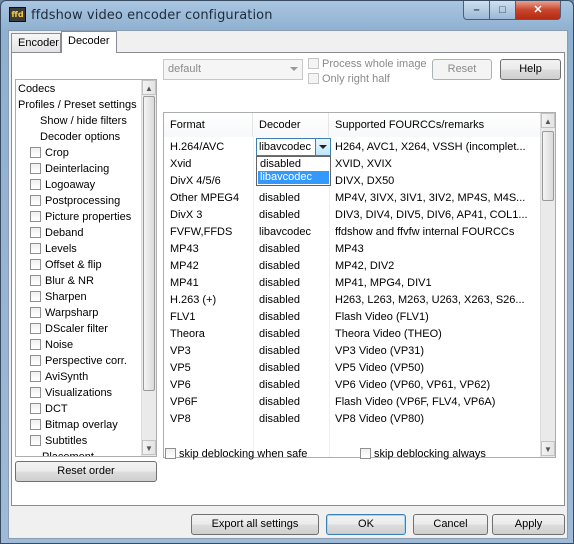 This screenshot has width=574, height=544. What do you see at coordinates (59, 378) in the screenshot?
I see `tree-item: AviSynth` at bounding box center [59, 378].